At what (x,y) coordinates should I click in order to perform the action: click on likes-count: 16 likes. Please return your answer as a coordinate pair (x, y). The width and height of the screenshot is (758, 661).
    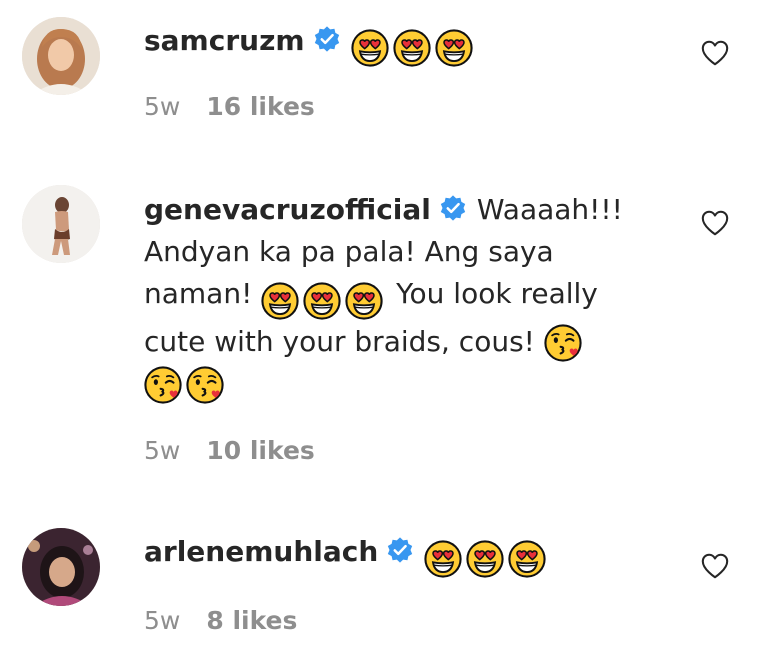
    Looking at the image, I should click on (260, 106).